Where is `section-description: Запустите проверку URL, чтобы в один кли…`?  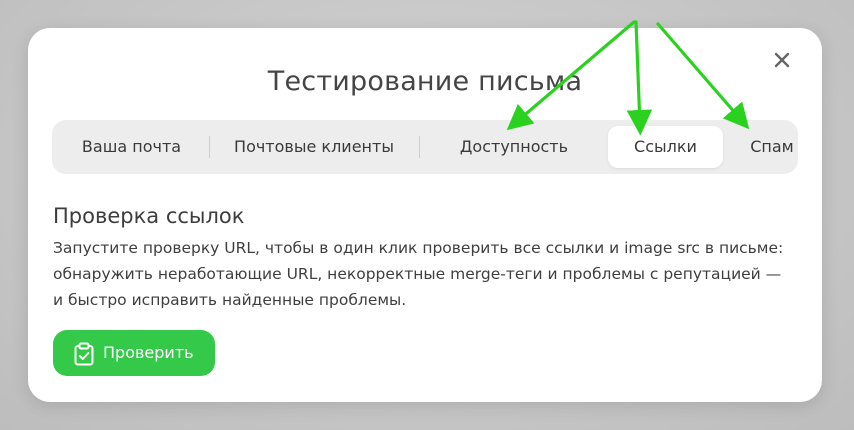 section-description: Запустите проверку URL, чтобы в один кли… is located at coordinates (418, 274).